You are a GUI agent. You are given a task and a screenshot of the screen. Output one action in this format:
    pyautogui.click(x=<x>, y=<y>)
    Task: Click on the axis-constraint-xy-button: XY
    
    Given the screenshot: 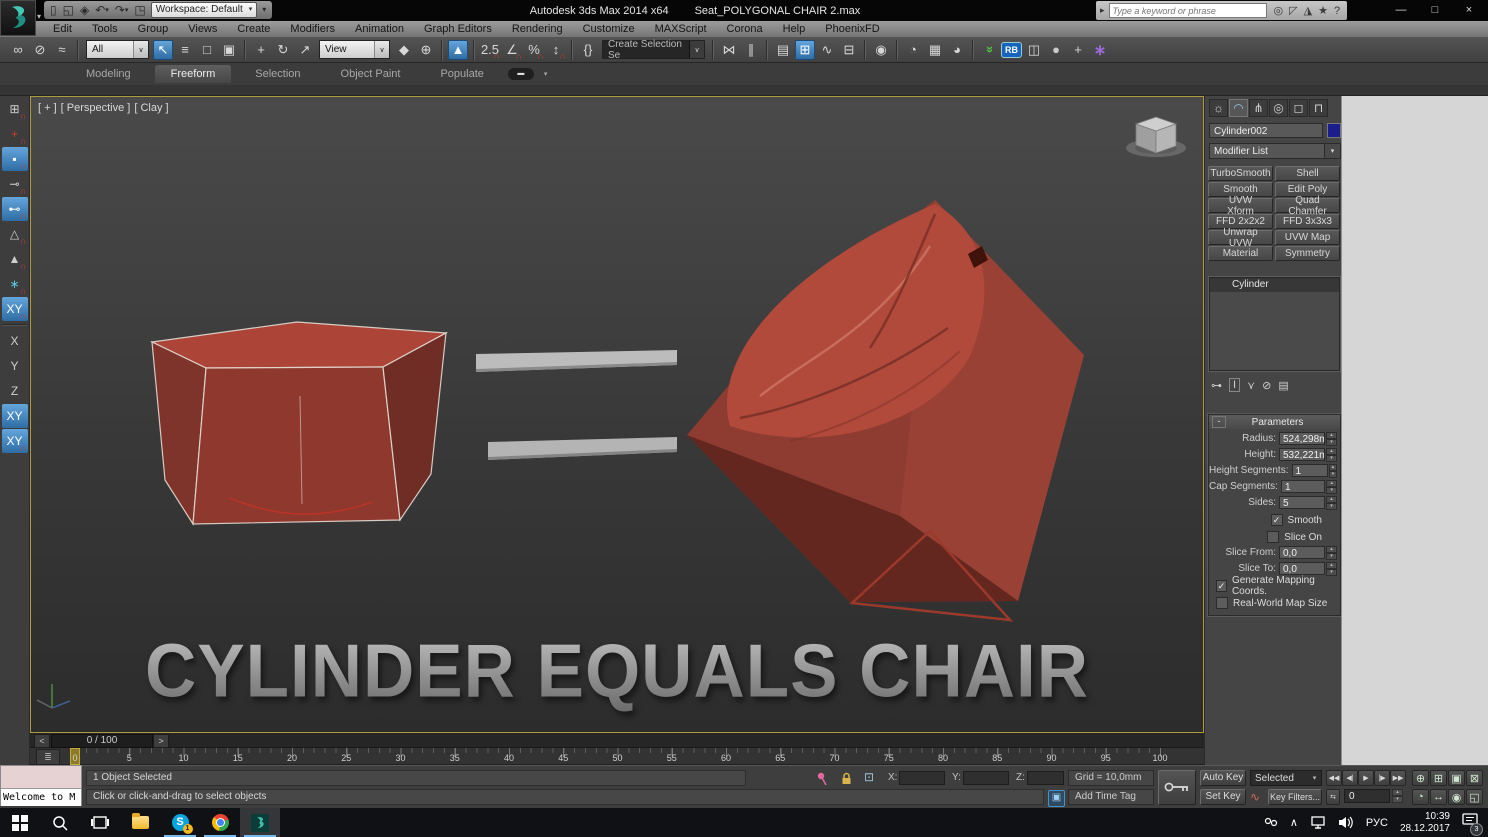 What is the action you would take?
    pyautogui.click(x=14, y=416)
    